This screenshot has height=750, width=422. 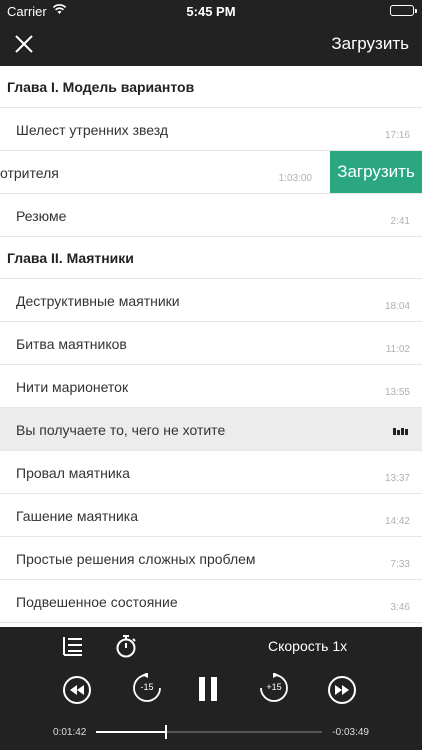 I want to click on item-title: Гашение маятника, so click(x=77, y=516).